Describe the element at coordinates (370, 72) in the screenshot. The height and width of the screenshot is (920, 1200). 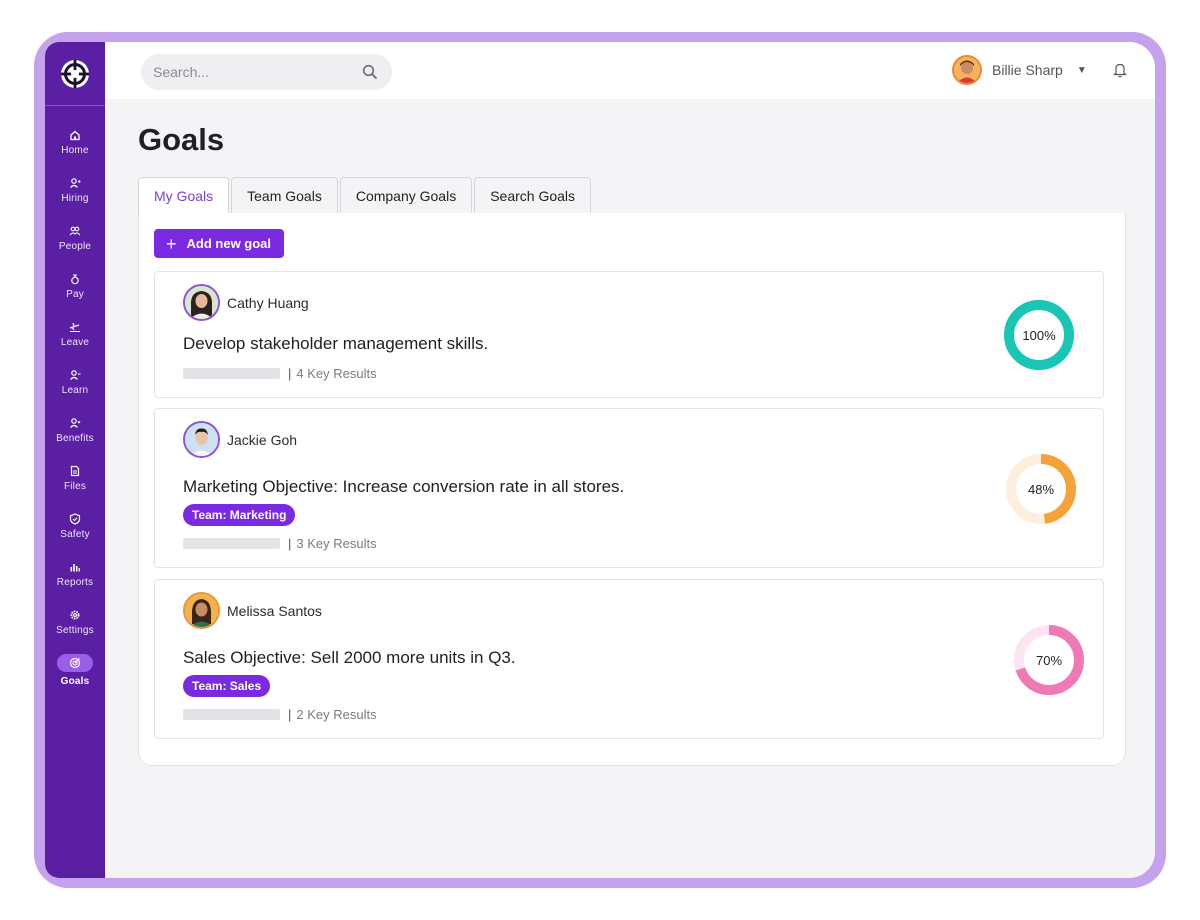
I see `search-icon` at that location.